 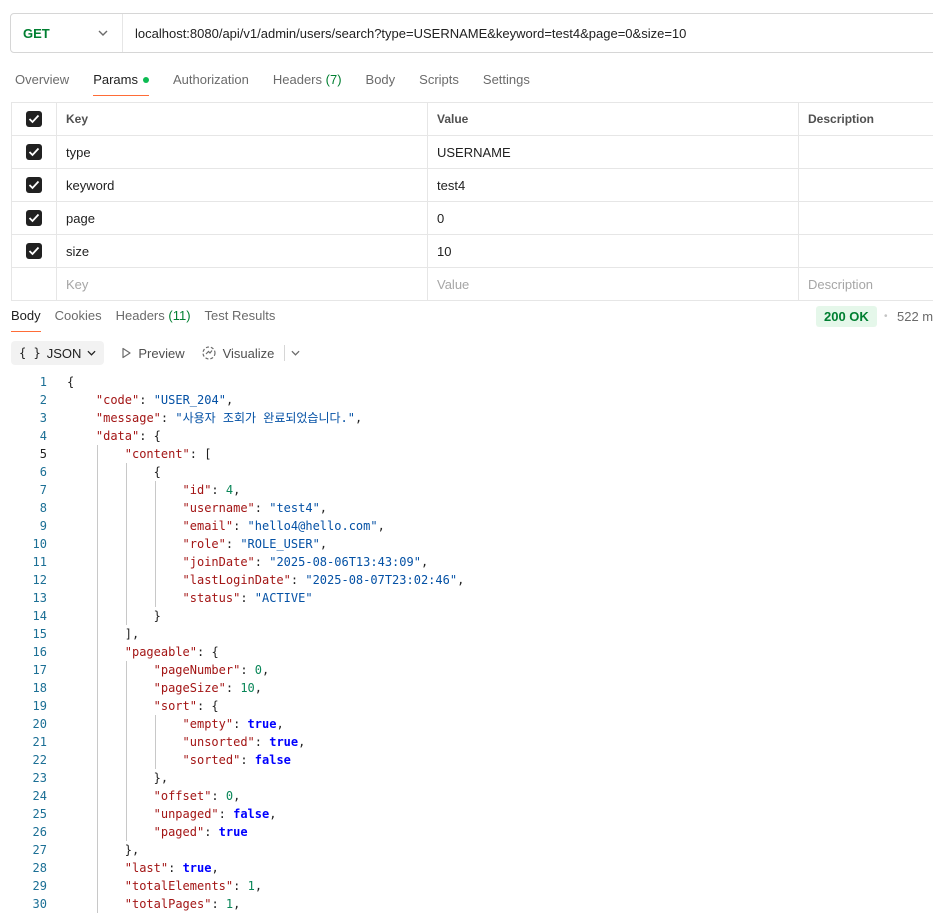 I want to click on tab-test-results: Test Results, so click(x=240, y=318).